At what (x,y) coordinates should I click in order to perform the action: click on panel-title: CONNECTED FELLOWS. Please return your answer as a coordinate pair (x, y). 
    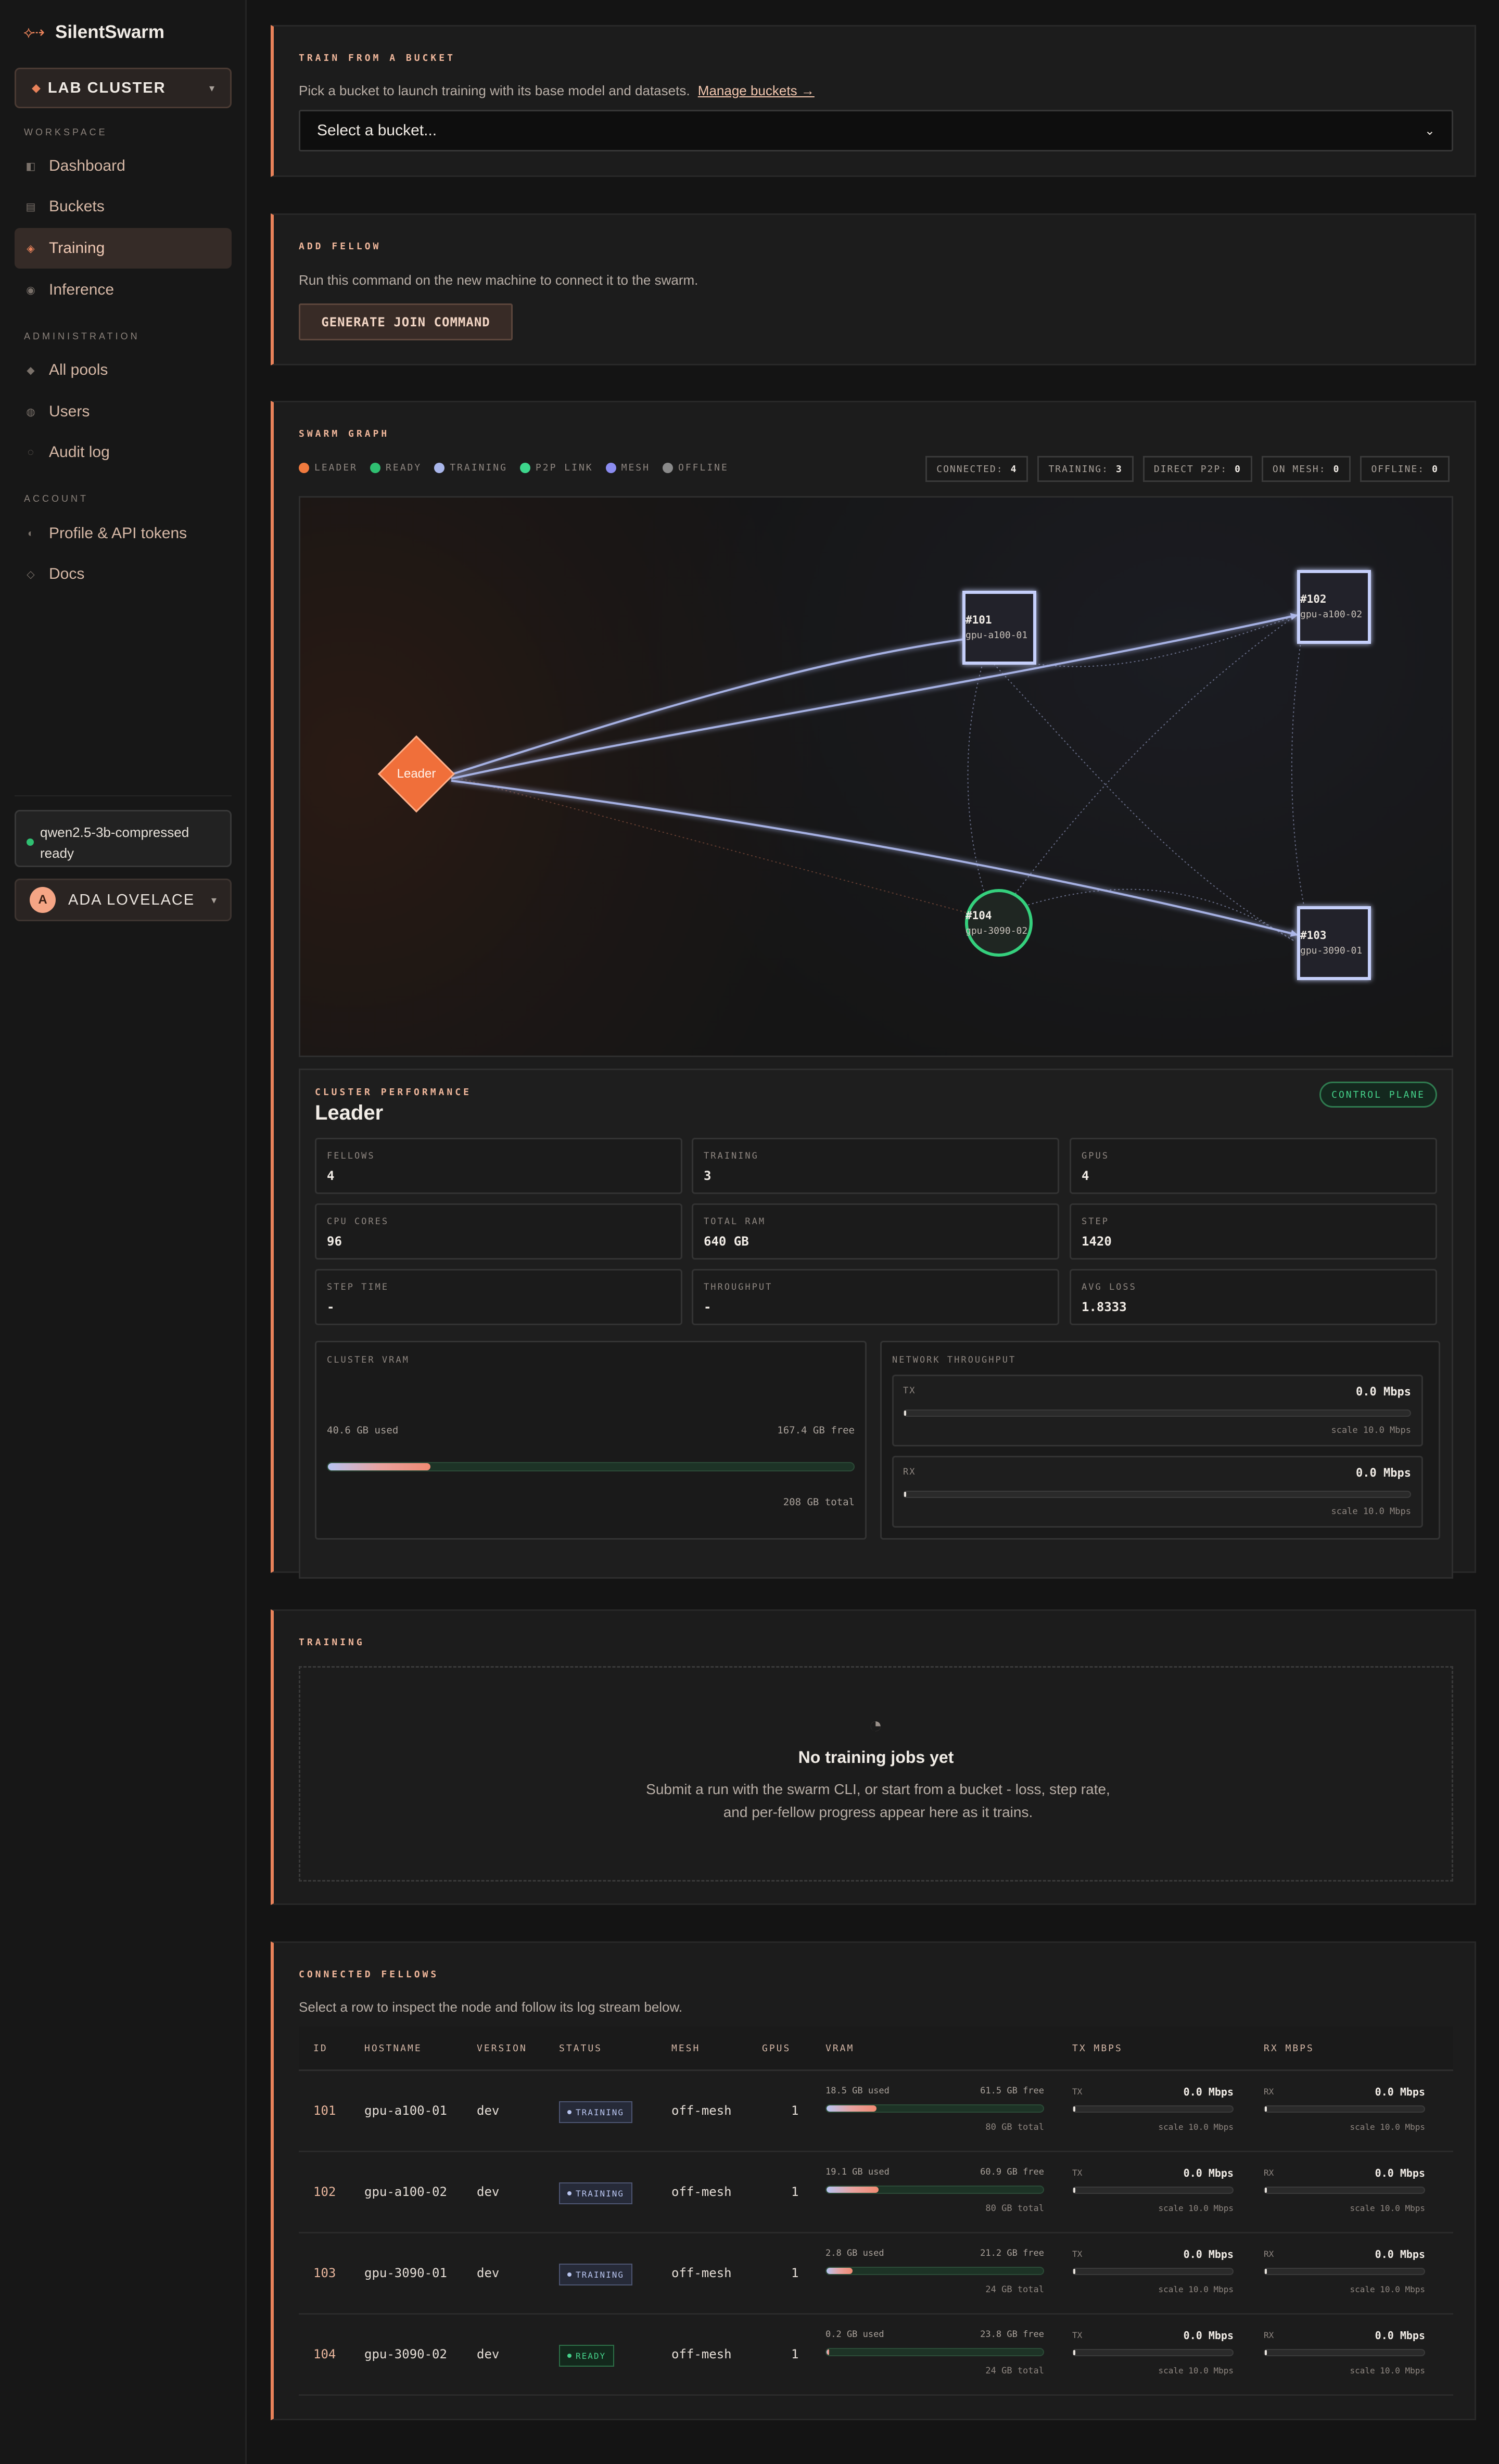
    Looking at the image, I should click on (369, 1974).